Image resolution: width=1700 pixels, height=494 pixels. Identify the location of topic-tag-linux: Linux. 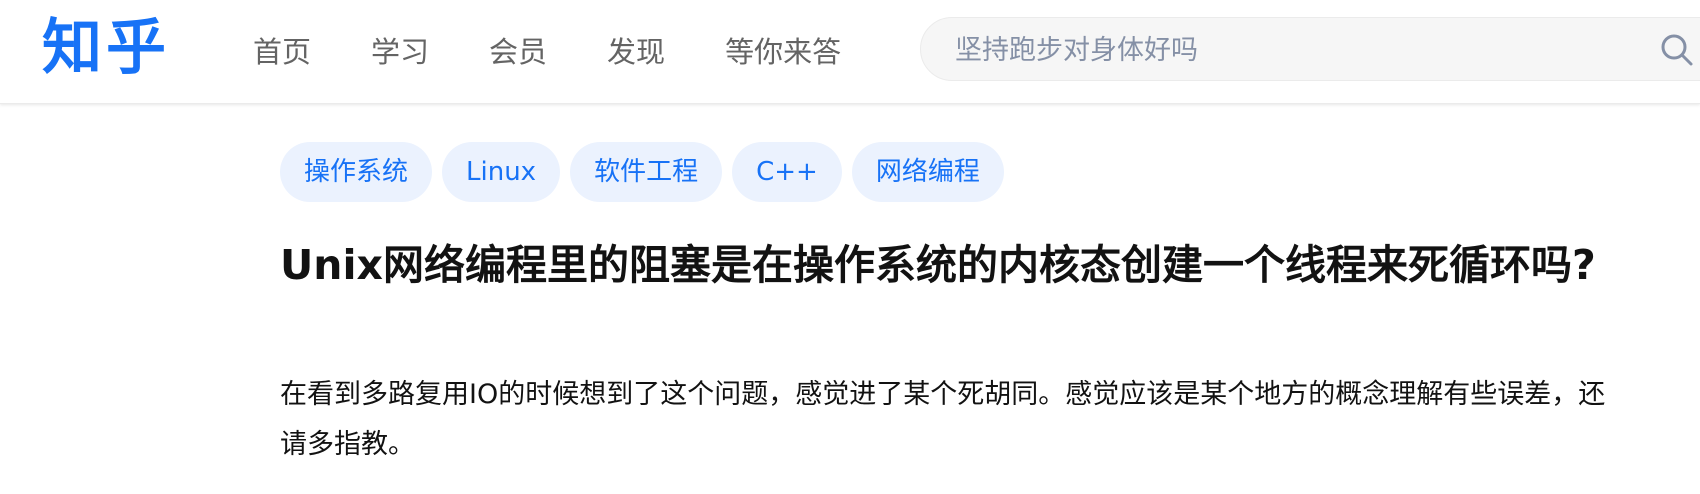
(501, 172).